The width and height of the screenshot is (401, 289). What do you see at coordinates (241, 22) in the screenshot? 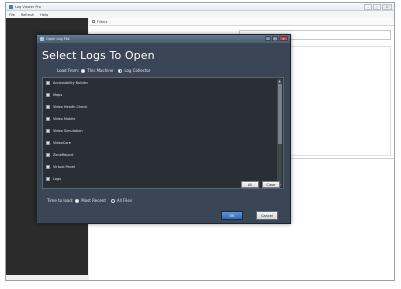
I see `filter-bar: Filters` at bounding box center [241, 22].